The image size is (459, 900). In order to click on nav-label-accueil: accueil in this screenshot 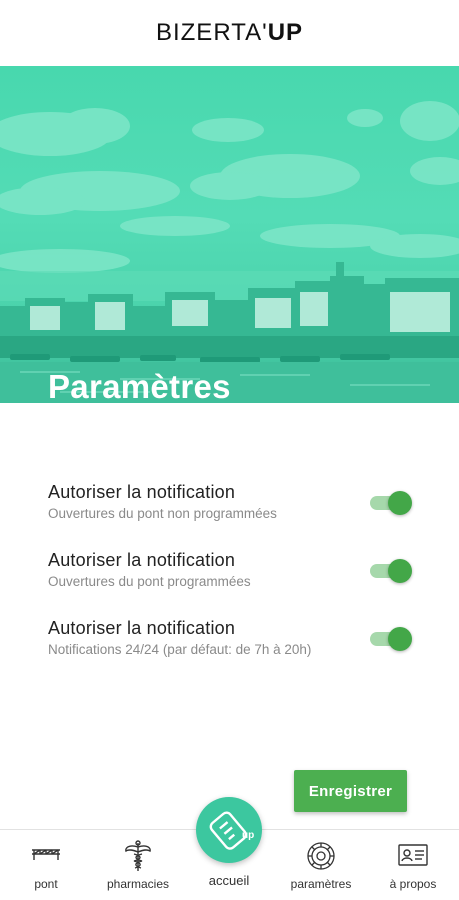, I will do `click(229, 880)`.